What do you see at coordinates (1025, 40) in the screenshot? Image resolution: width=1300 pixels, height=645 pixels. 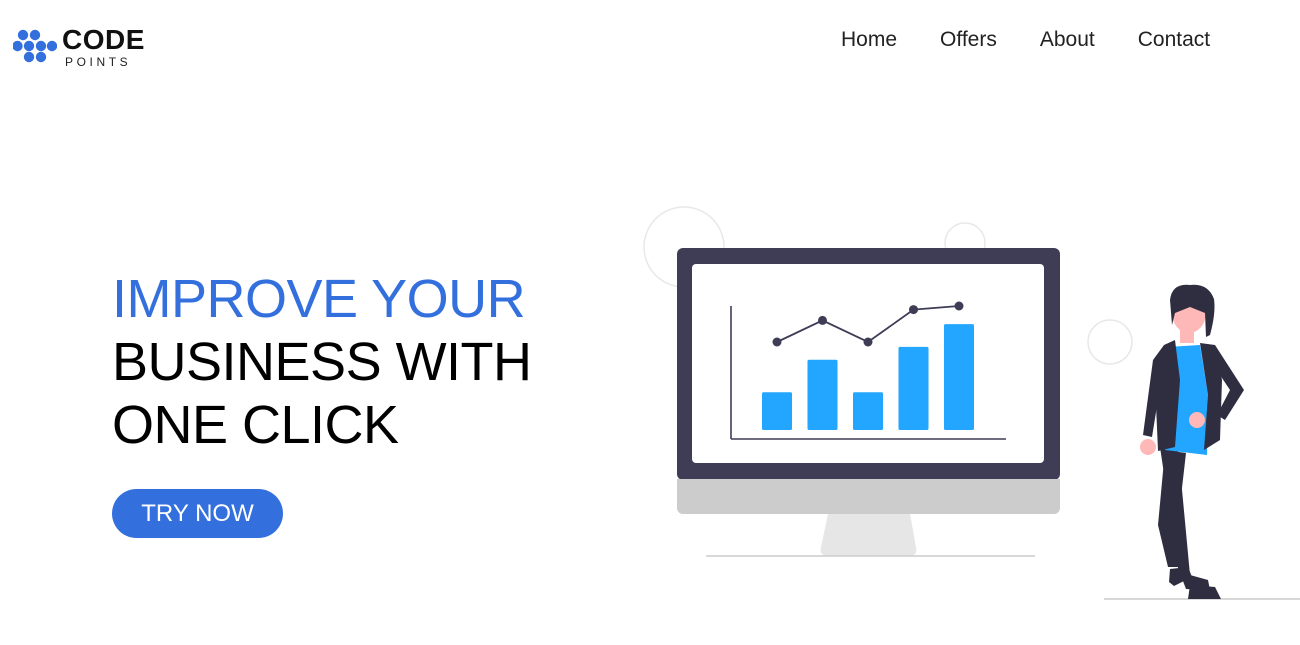 I see `main-nav: Home Offers About Contact` at bounding box center [1025, 40].